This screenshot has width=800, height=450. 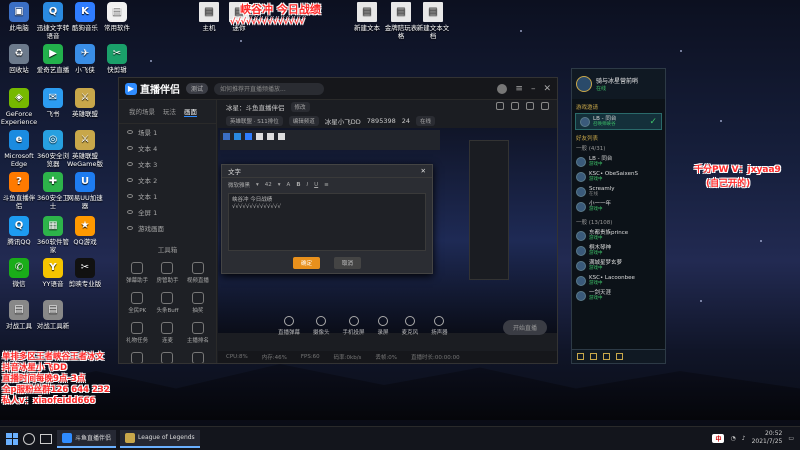 I want to click on font-size-select: 42, so click(x=268, y=185).